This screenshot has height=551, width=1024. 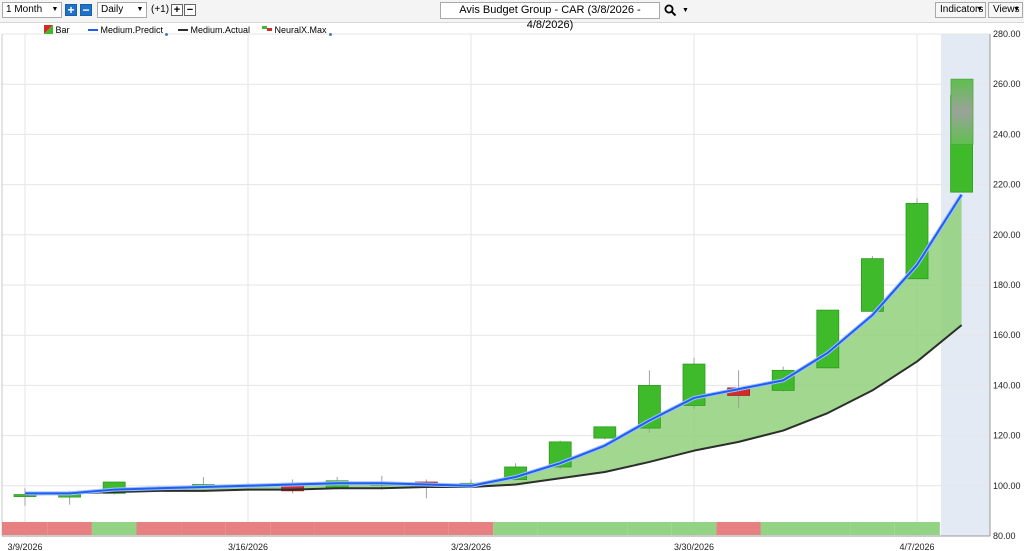 I want to click on y-tick-label: 140.00, so click(x=1007, y=385).